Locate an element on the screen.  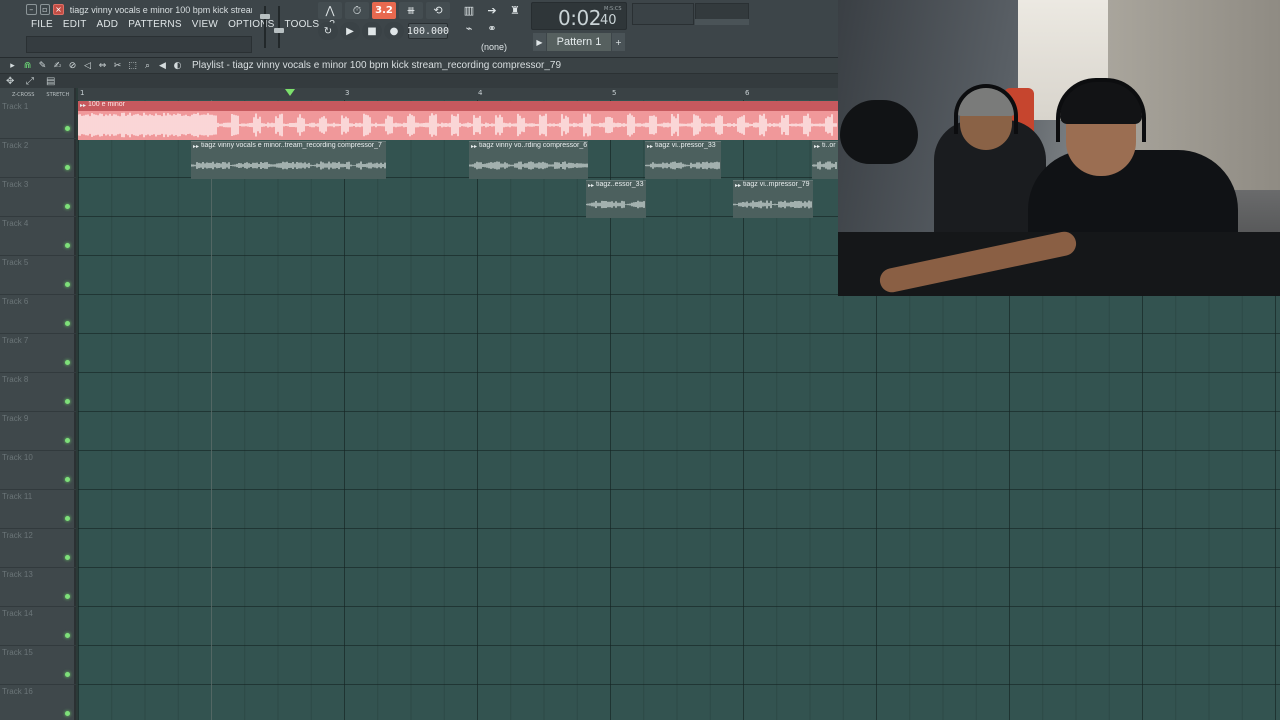
magnet-icon: ⋒ is located at coordinates (27, 66).